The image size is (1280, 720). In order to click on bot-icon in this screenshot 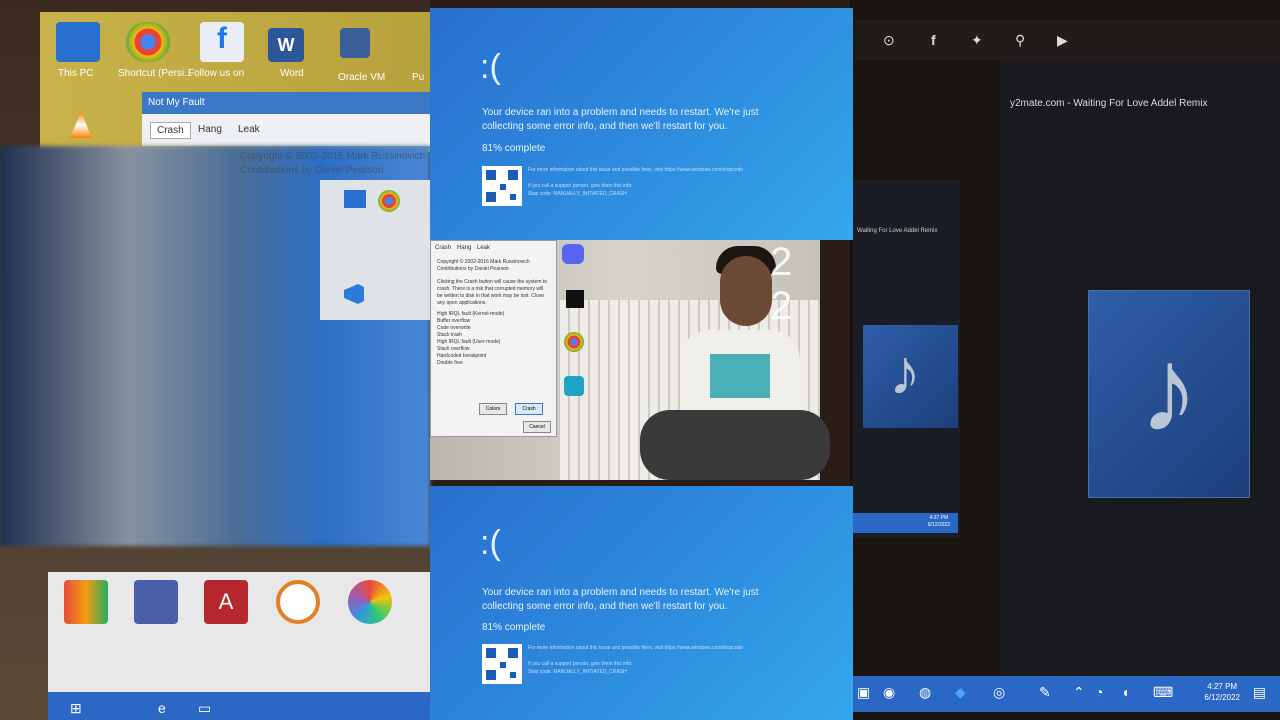, I will do `click(156, 602)`.